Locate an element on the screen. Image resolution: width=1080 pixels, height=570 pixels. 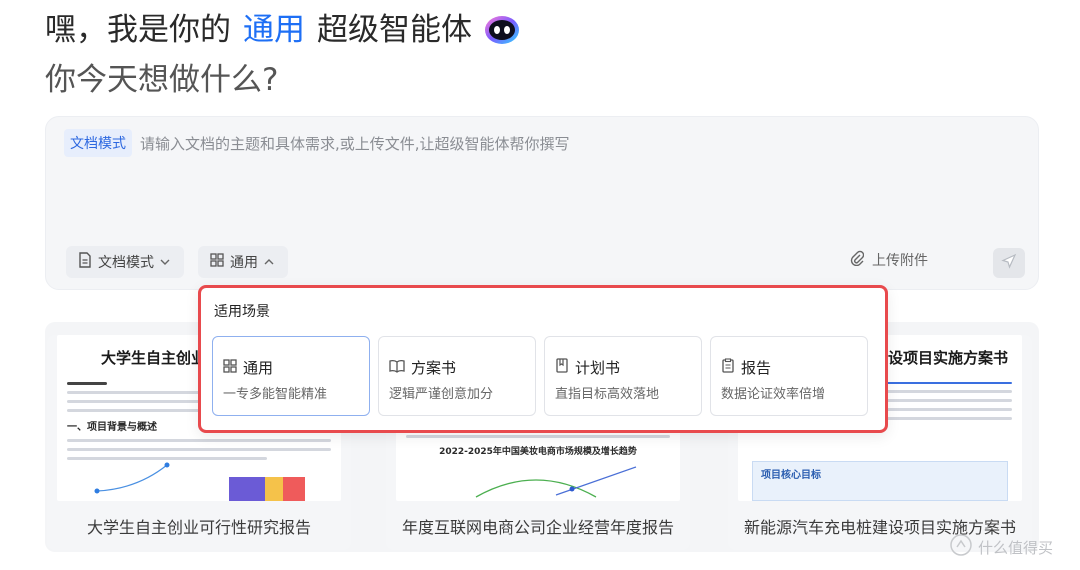
subtitle: 你今天想做什么? is located at coordinates (162, 80).